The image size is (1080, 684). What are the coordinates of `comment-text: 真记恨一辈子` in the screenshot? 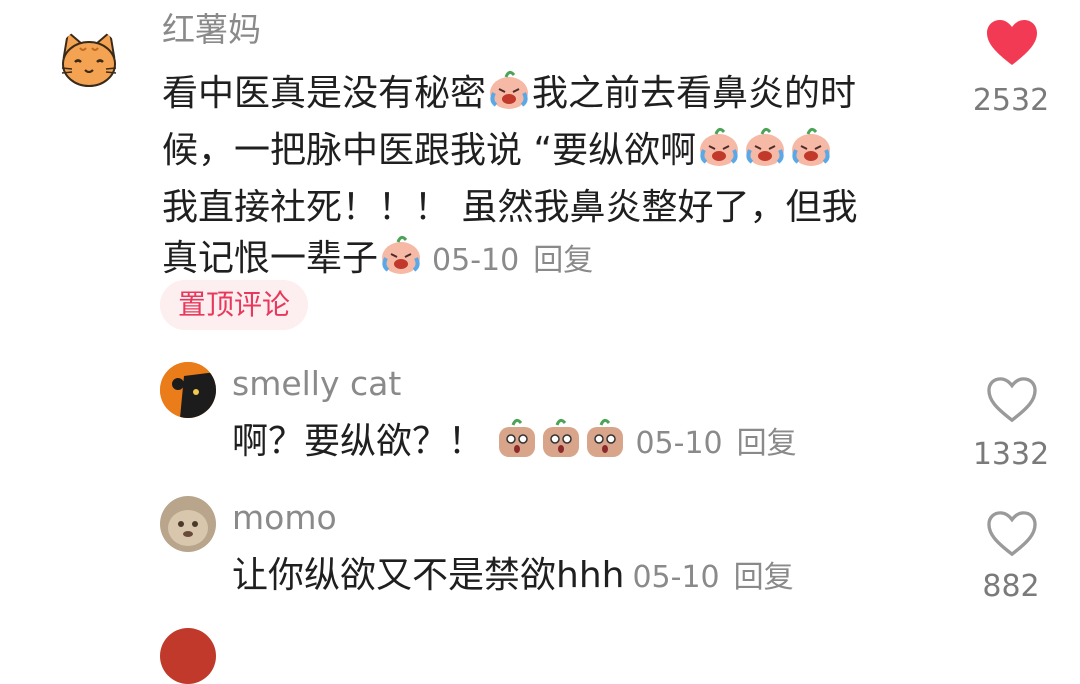 It's located at (270, 258).